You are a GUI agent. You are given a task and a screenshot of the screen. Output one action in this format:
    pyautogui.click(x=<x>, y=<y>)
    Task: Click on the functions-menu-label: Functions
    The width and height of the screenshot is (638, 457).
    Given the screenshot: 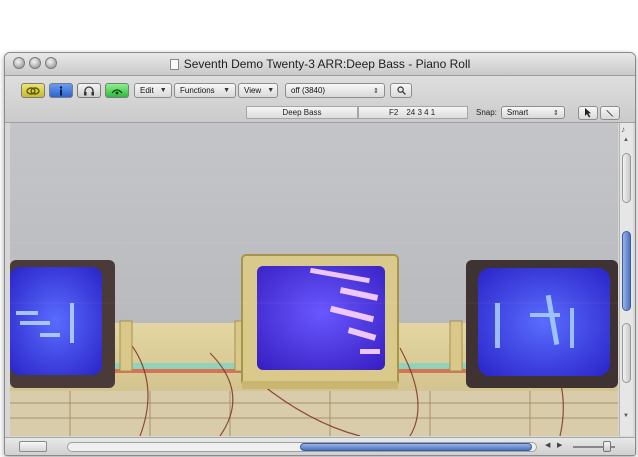 What is the action you would take?
    pyautogui.click(x=197, y=90)
    